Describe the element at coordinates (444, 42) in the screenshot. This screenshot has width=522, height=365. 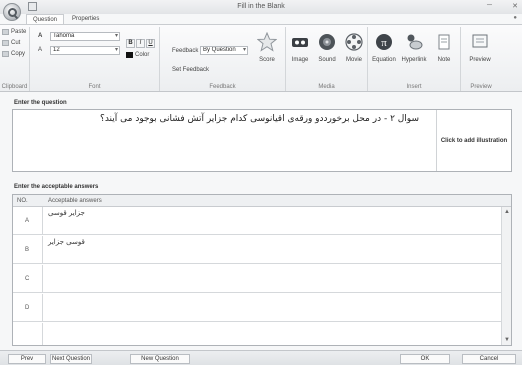
I see `note-icon` at that location.